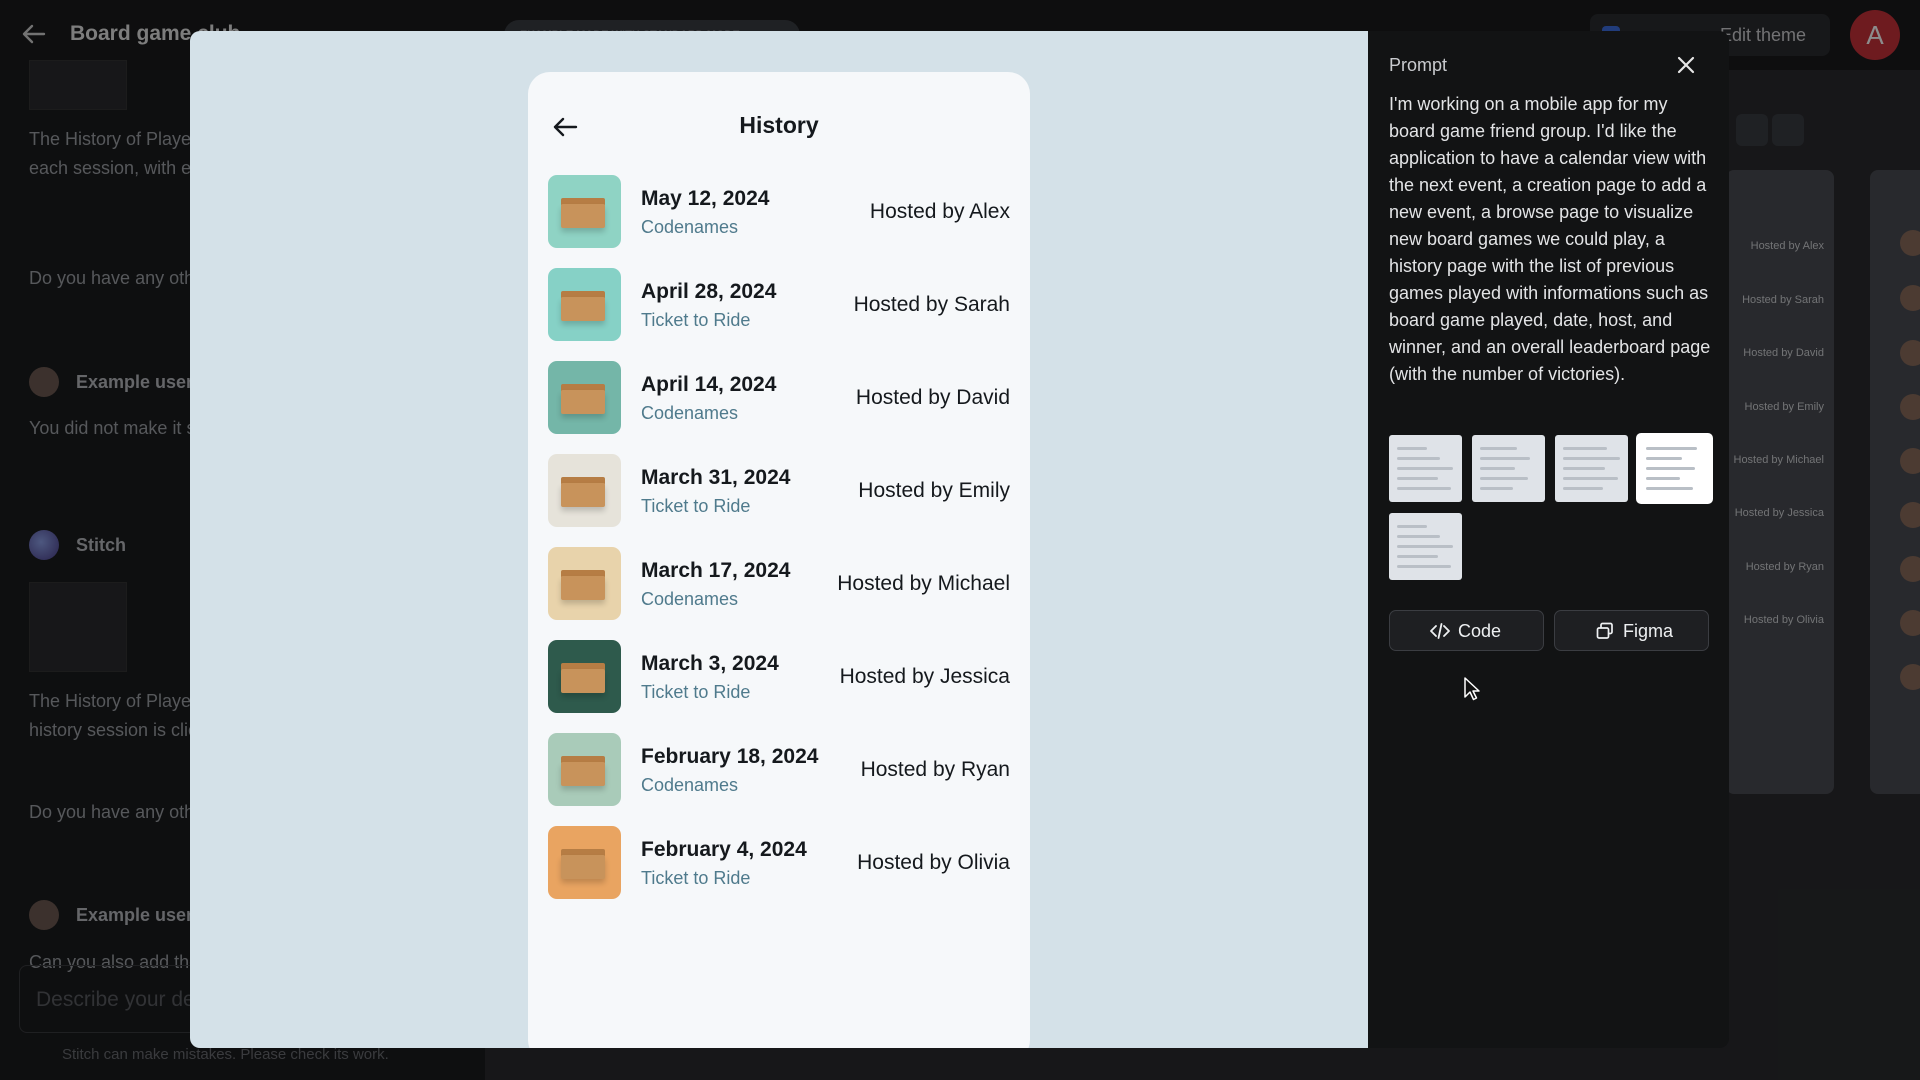  I want to click on session-date: March 3, 2024, so click(710, 663).